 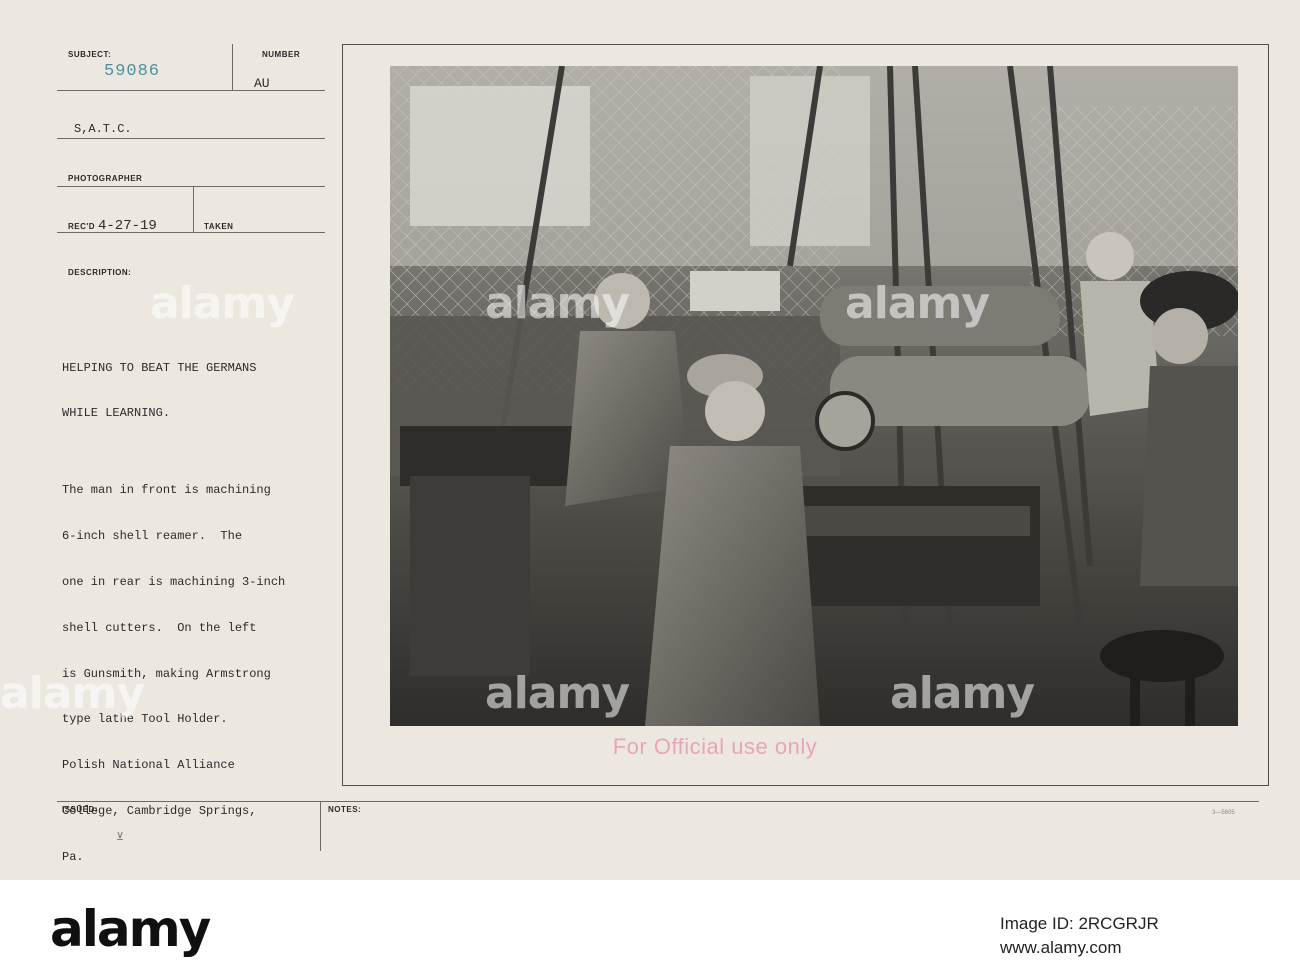 I want to click on image-id-value: 2RCGRJR, so click(x=1118, y=923).